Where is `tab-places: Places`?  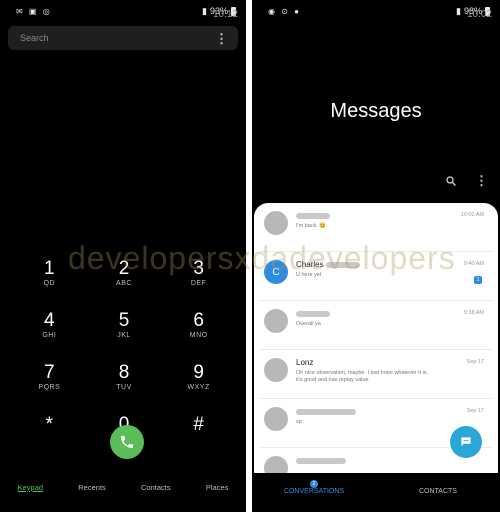 tab-places: Places is located at coordinates (217, 487).